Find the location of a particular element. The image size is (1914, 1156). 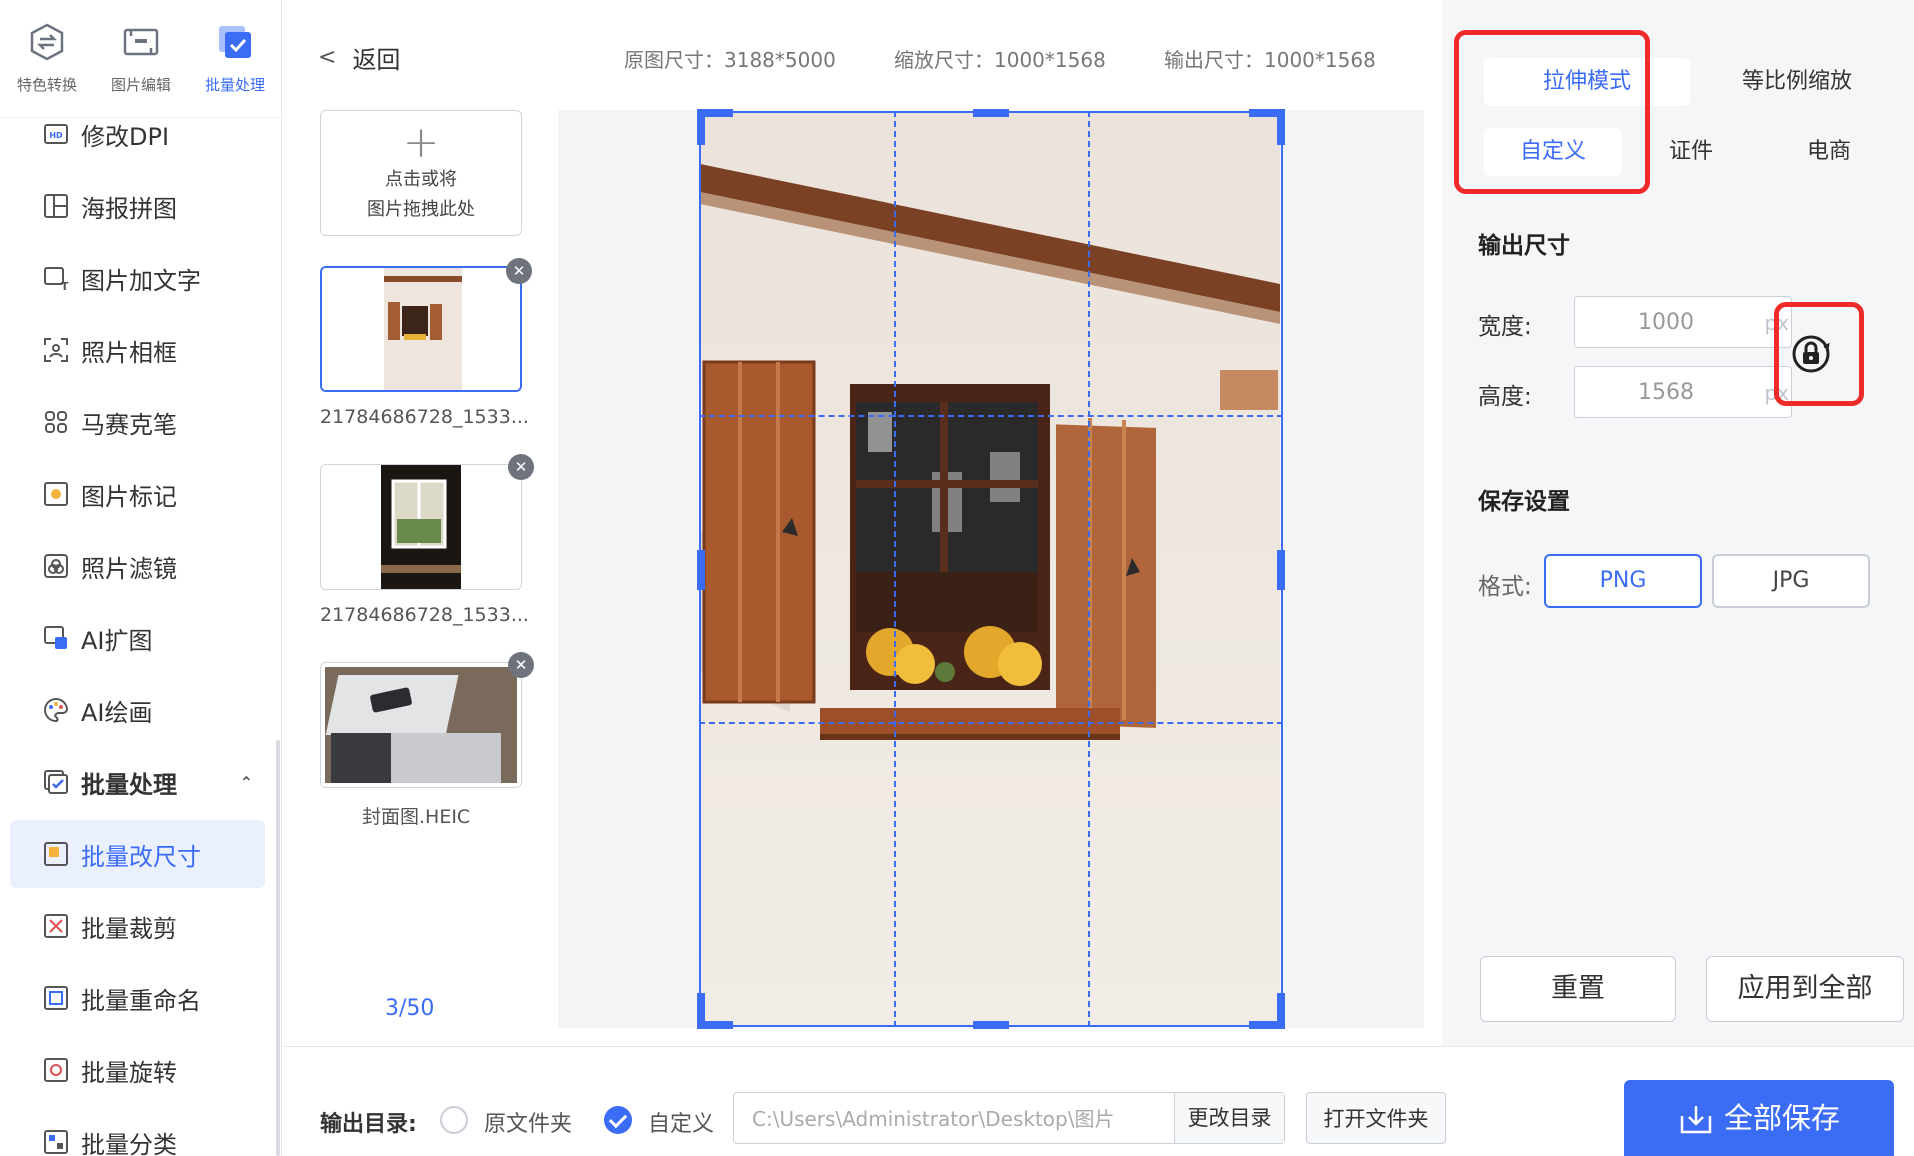

sidebar-item-collage: 海报拼图 is located at coordinates (137, 206).